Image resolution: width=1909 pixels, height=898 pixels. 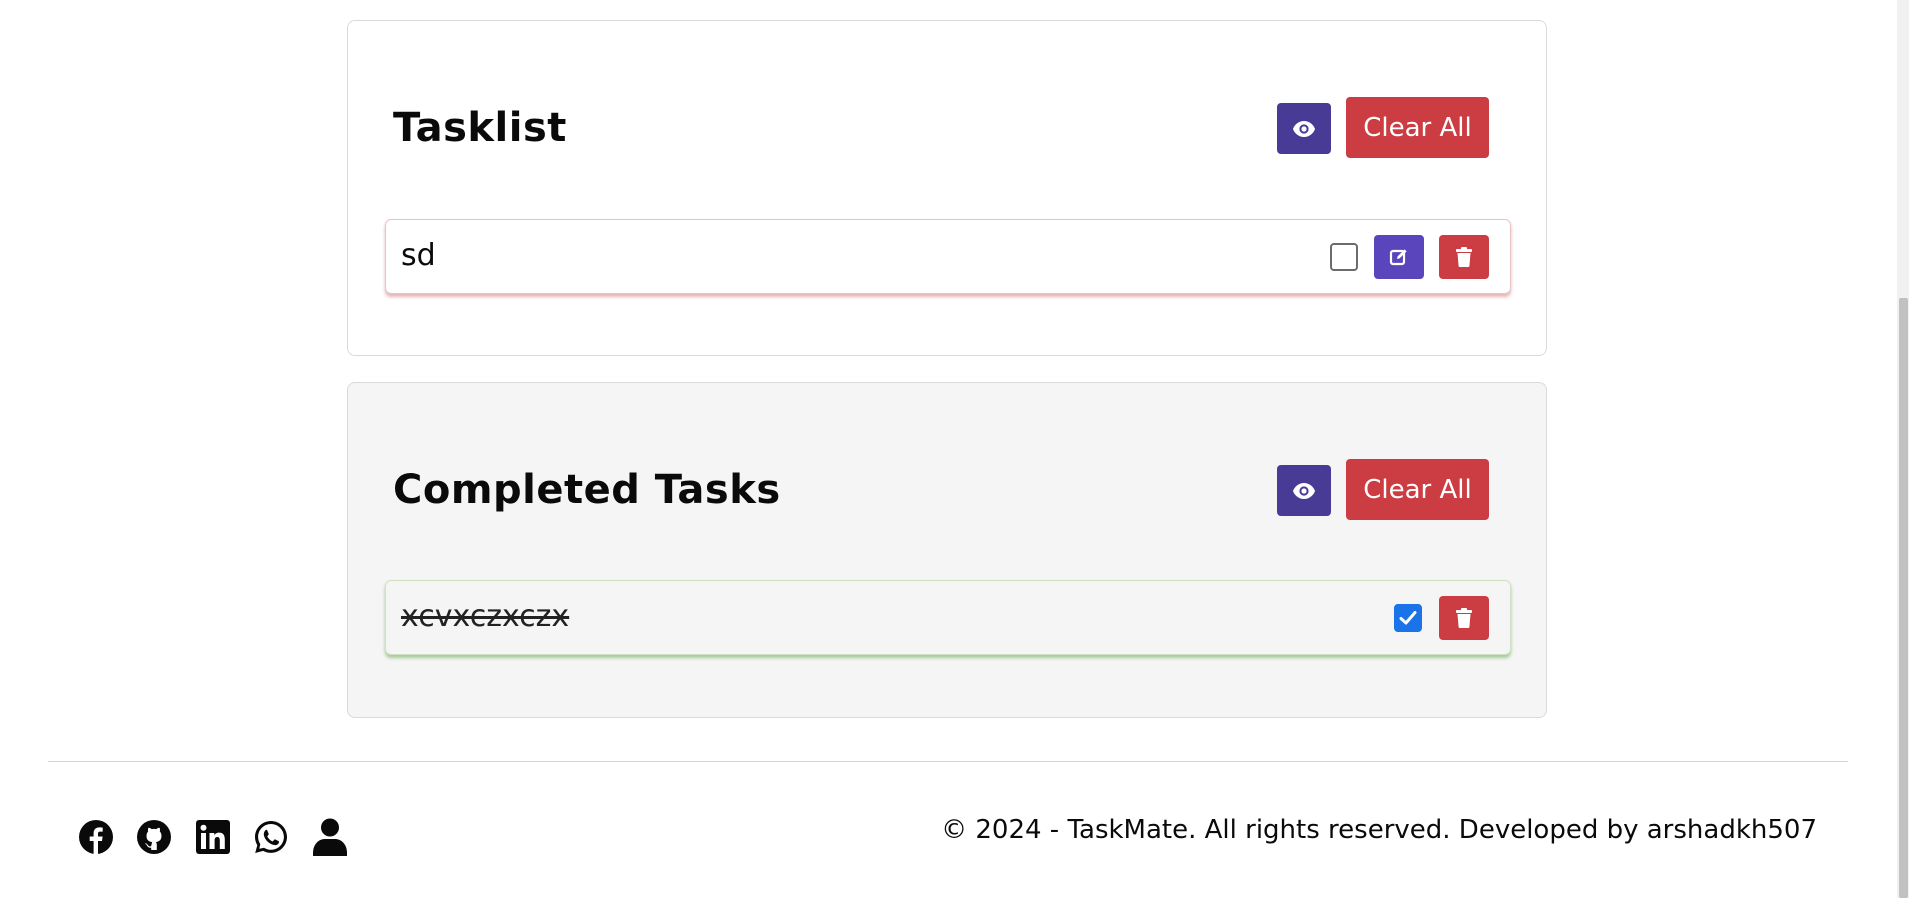 I want to click on facebook-link, so click(x=96, y=837).